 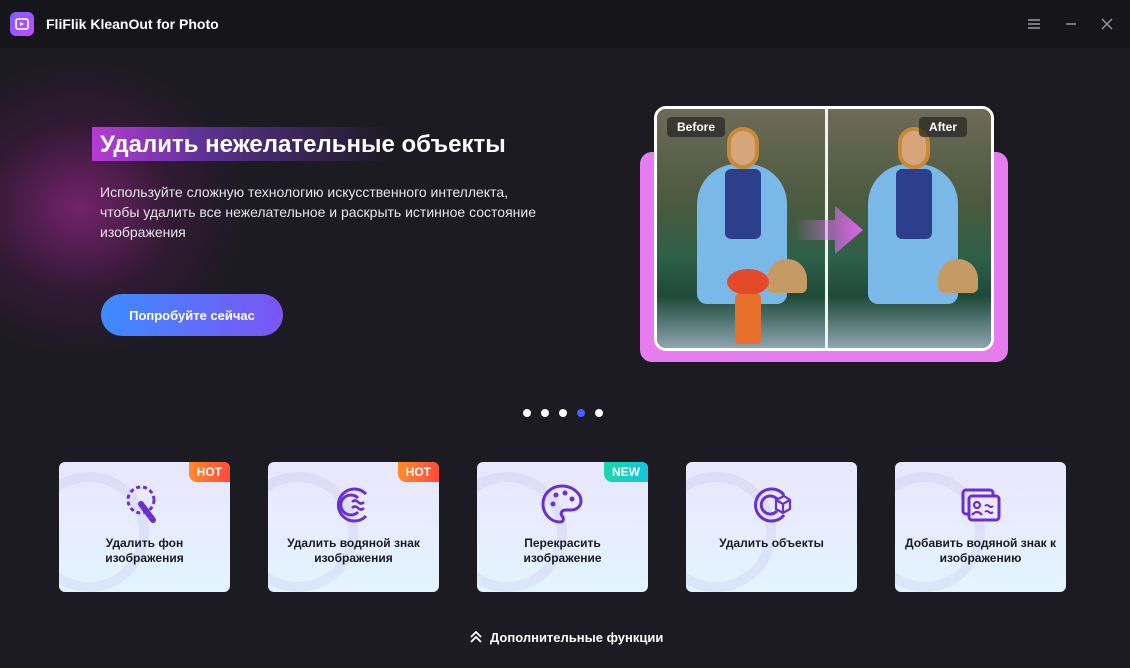 What do you see at coordinates (1034, 24) in the screenshot?
I see `menu-icon` at bounding box center [1034, 24].